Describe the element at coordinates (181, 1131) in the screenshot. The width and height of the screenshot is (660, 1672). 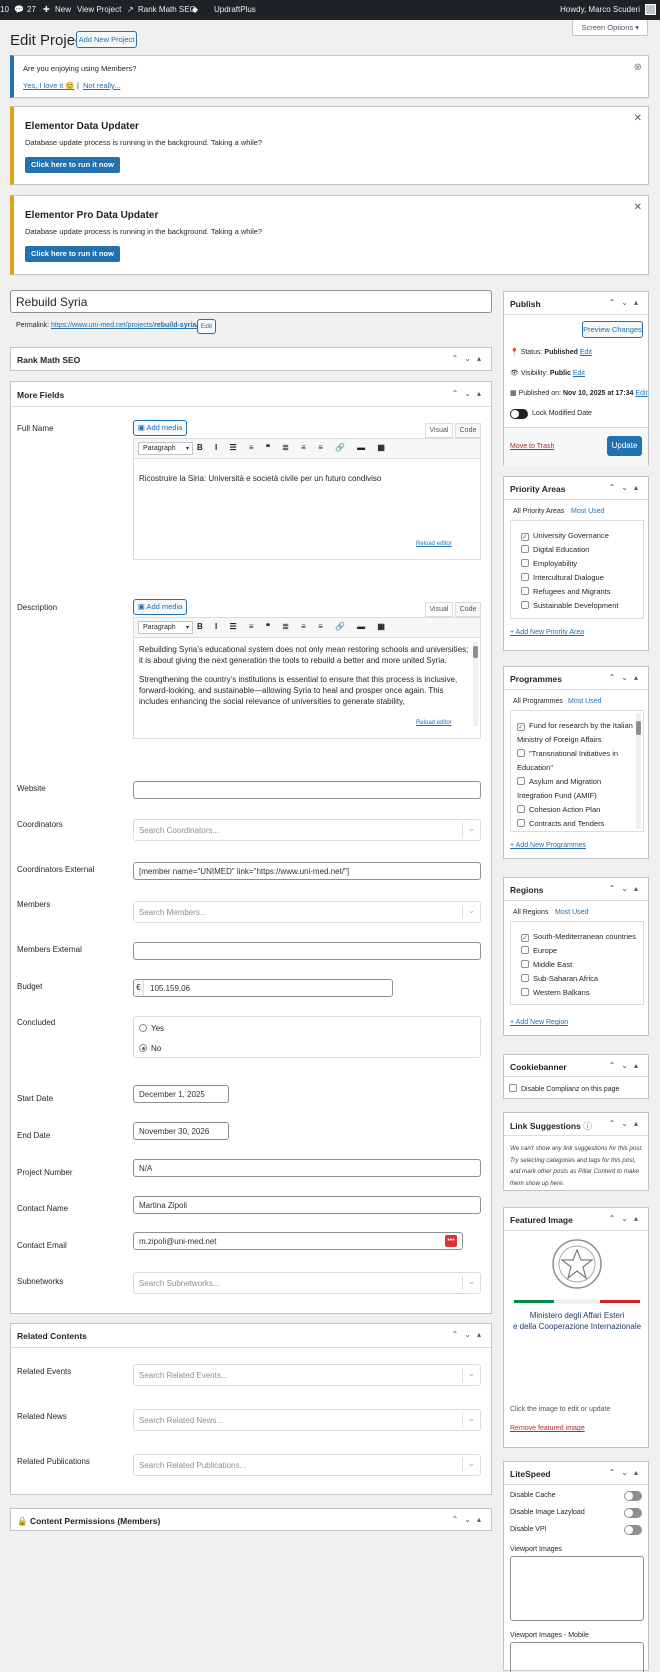
I see `end-date-input: November 30, 2026` at that location.